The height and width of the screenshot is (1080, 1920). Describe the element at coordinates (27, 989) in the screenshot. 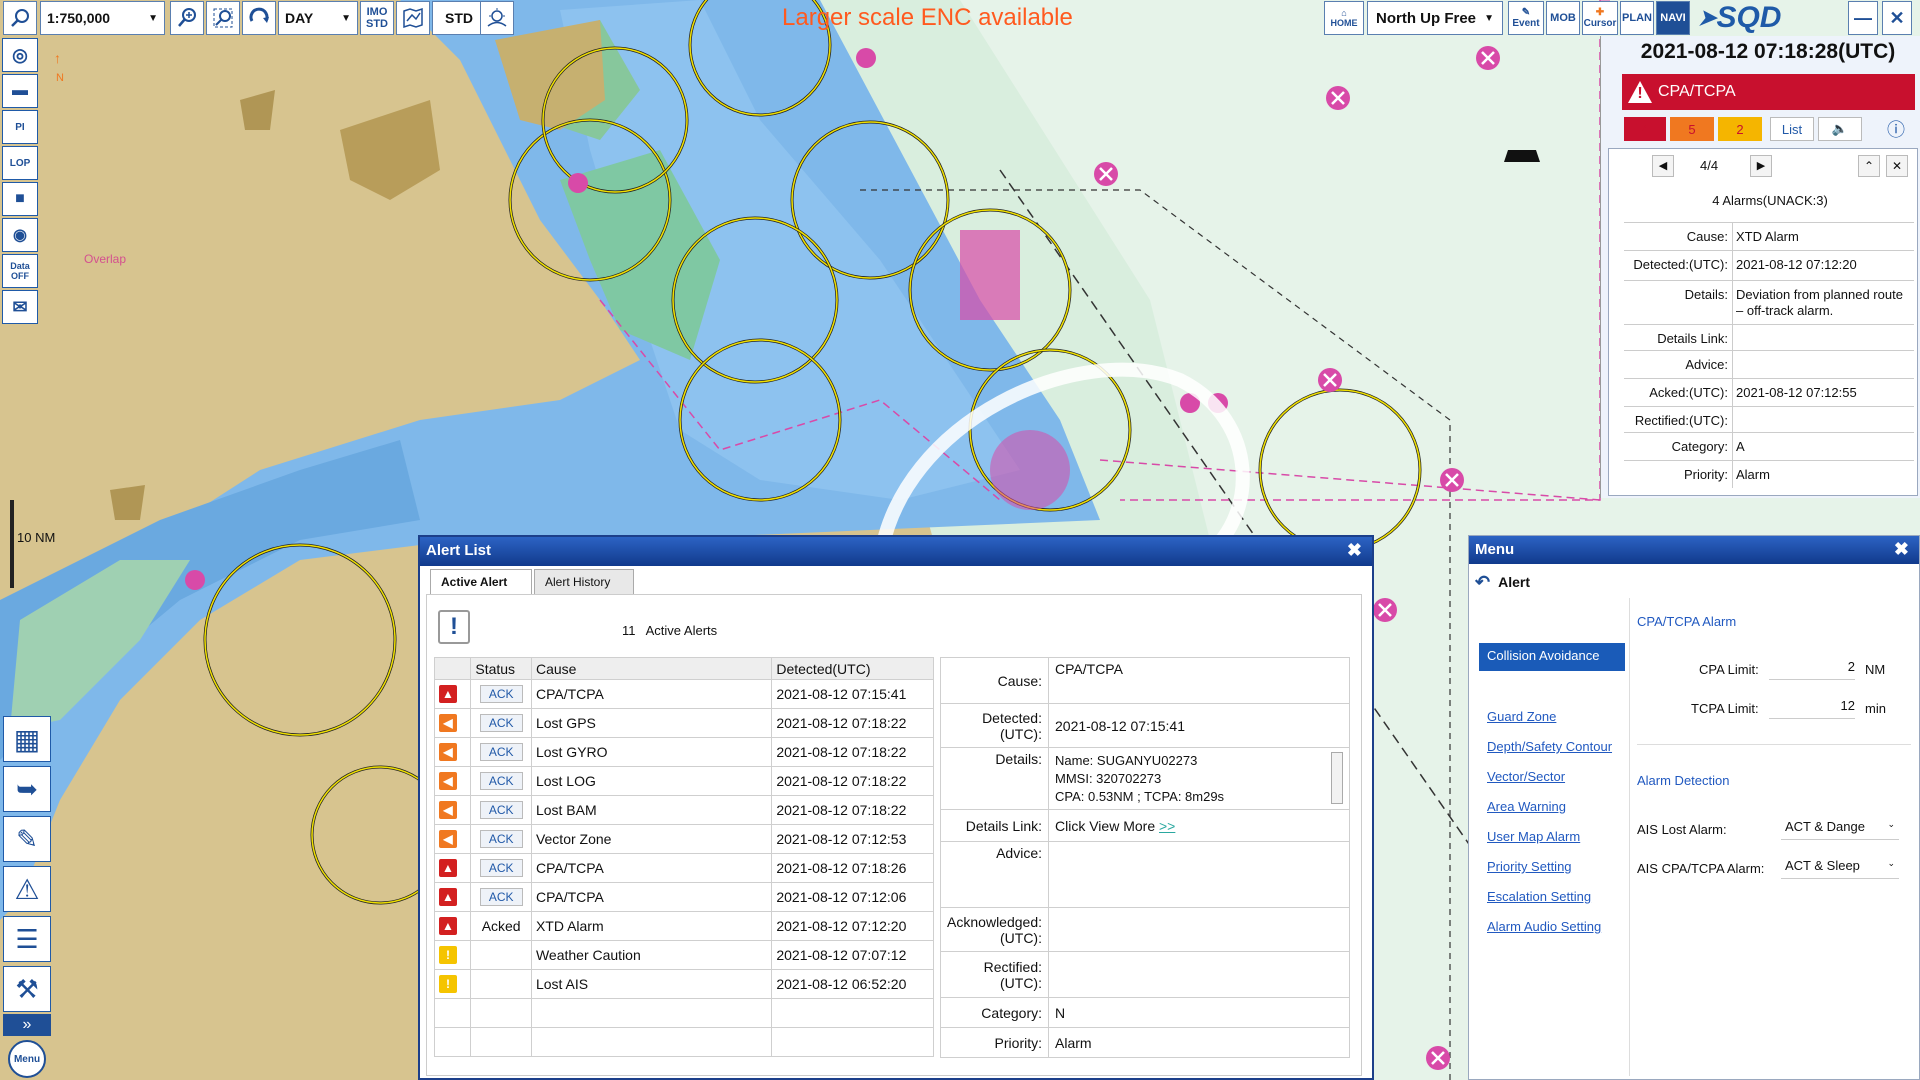

I see `maintenance-tool: ⚒` at that location.